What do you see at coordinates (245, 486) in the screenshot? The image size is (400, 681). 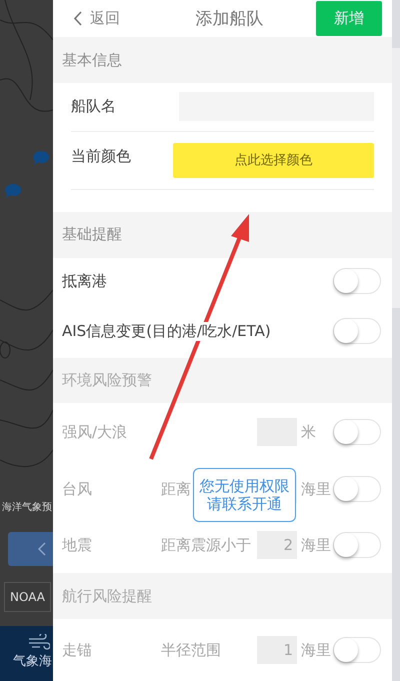 I see `toast-text: 您无使用权限` at bounding box center [245, 486].